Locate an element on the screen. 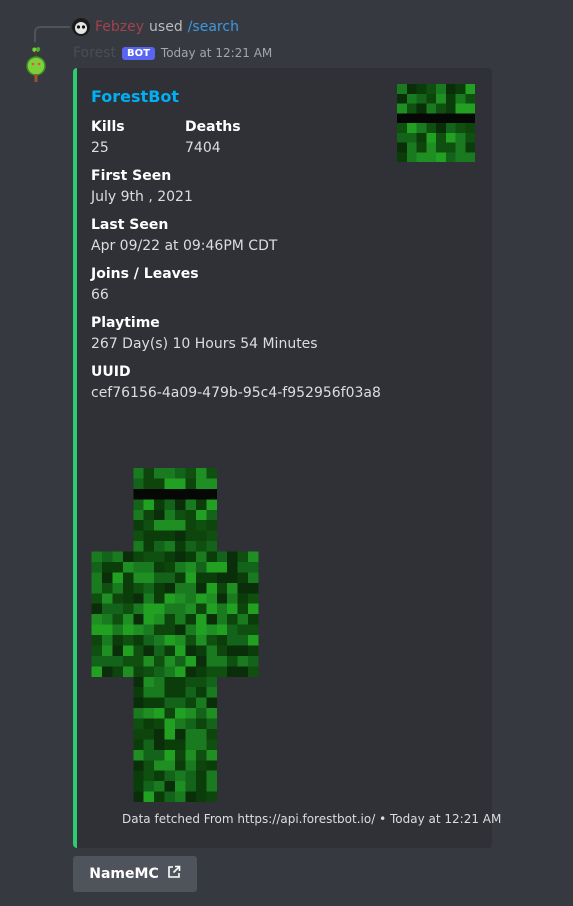  footer-timestamp: Today at 12:21 AM is located at coordinates (445, 819).